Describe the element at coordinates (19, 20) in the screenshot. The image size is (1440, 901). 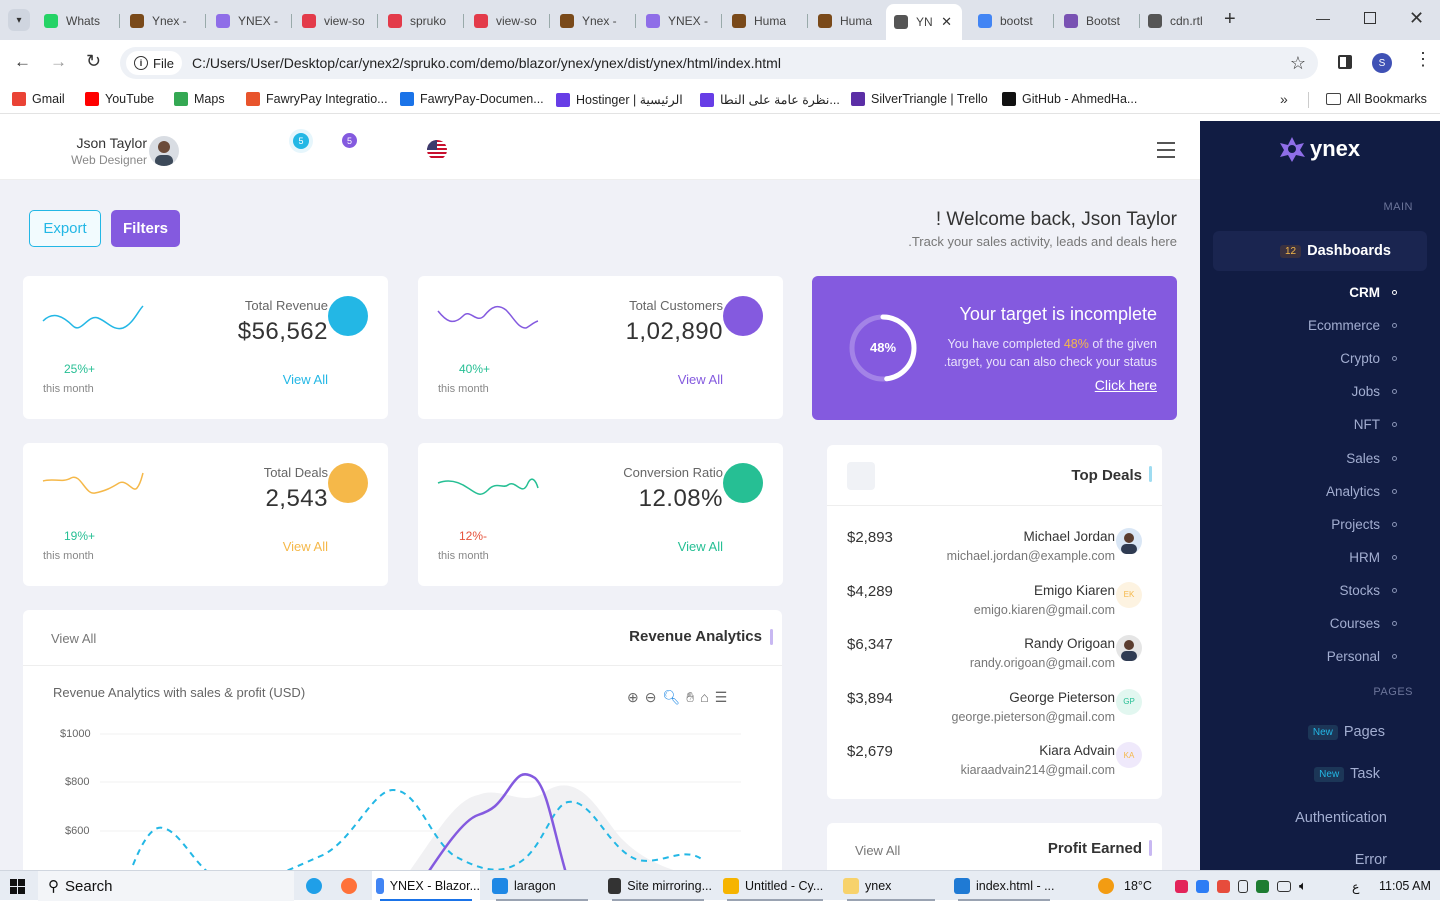
I see `tab-search-button: ▾` at that location.